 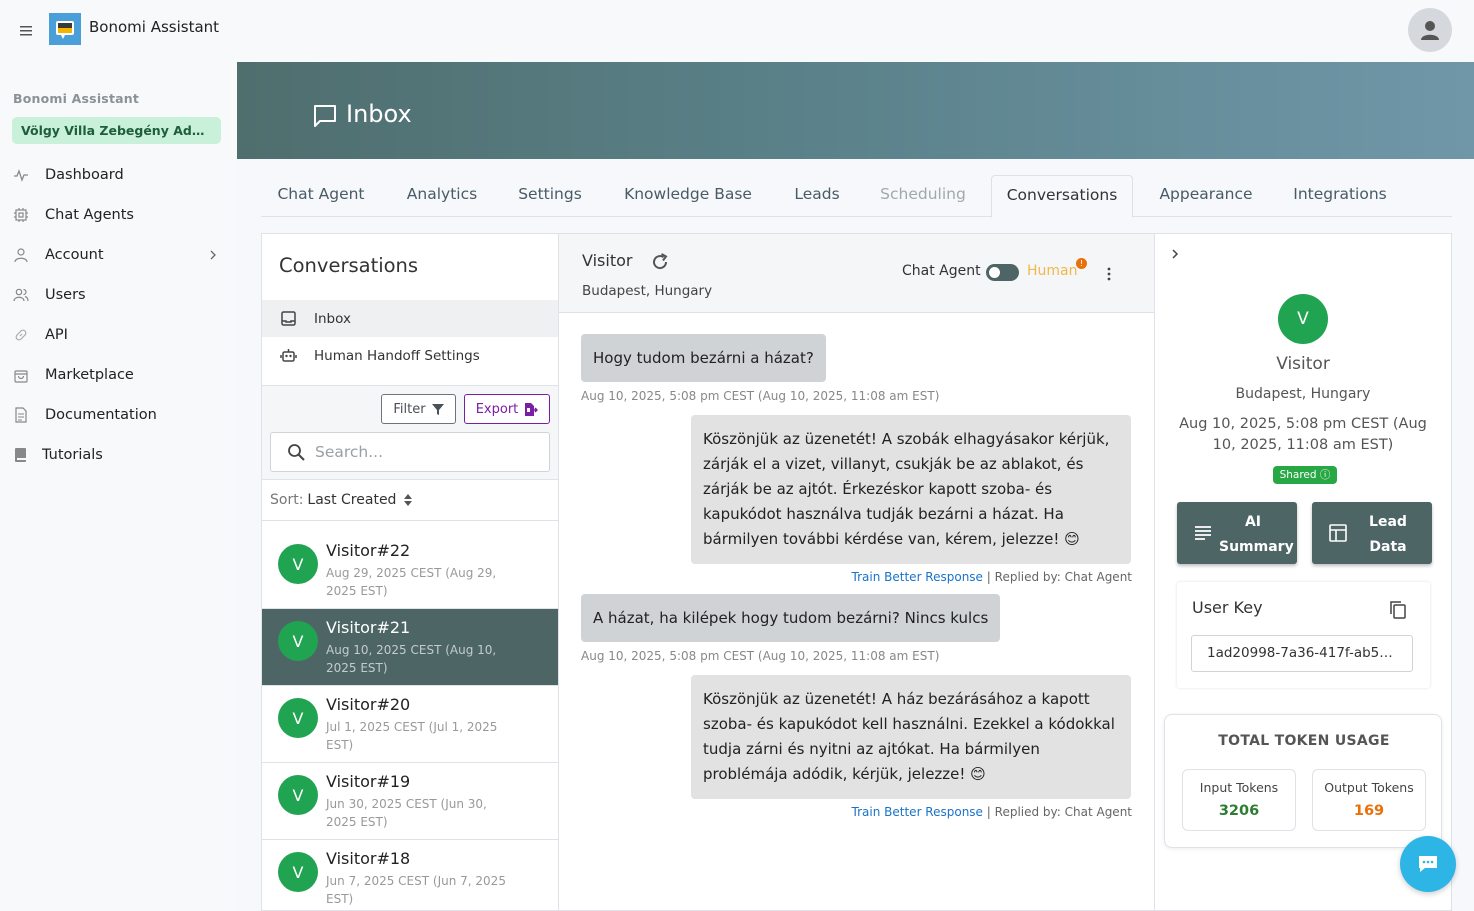 I want to click on conversation-name: Visitor#18, so click(x=368, y=858).